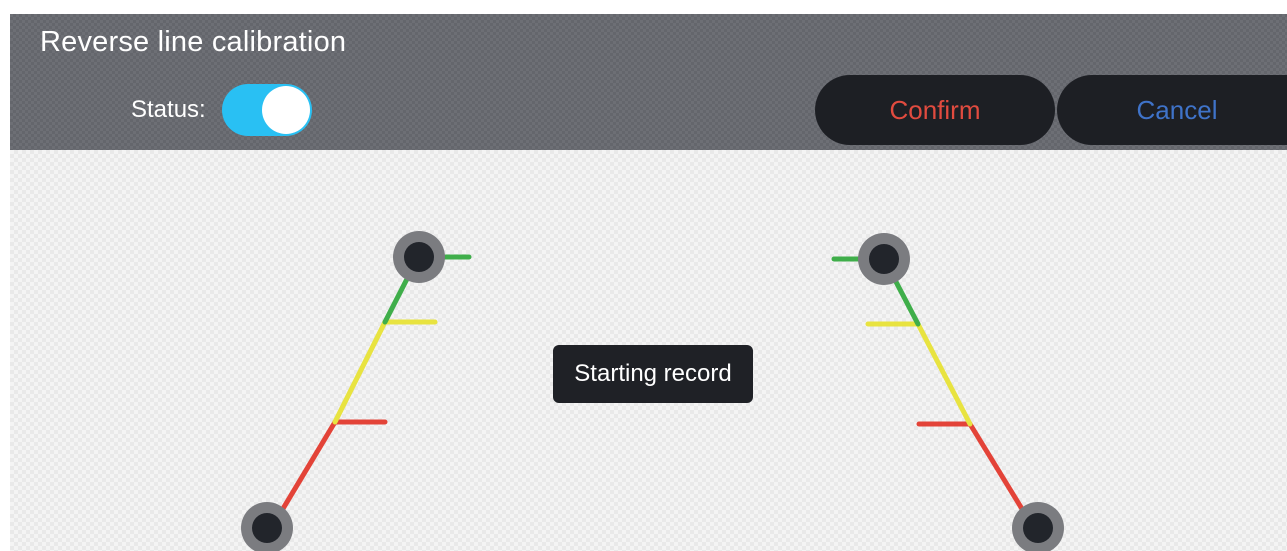 This screenshot has width=1287, height=551. What do you see at coordinates (360, 372) in the screenshot?
I see `left-yellow-segment` at bounding box center [360, 372].